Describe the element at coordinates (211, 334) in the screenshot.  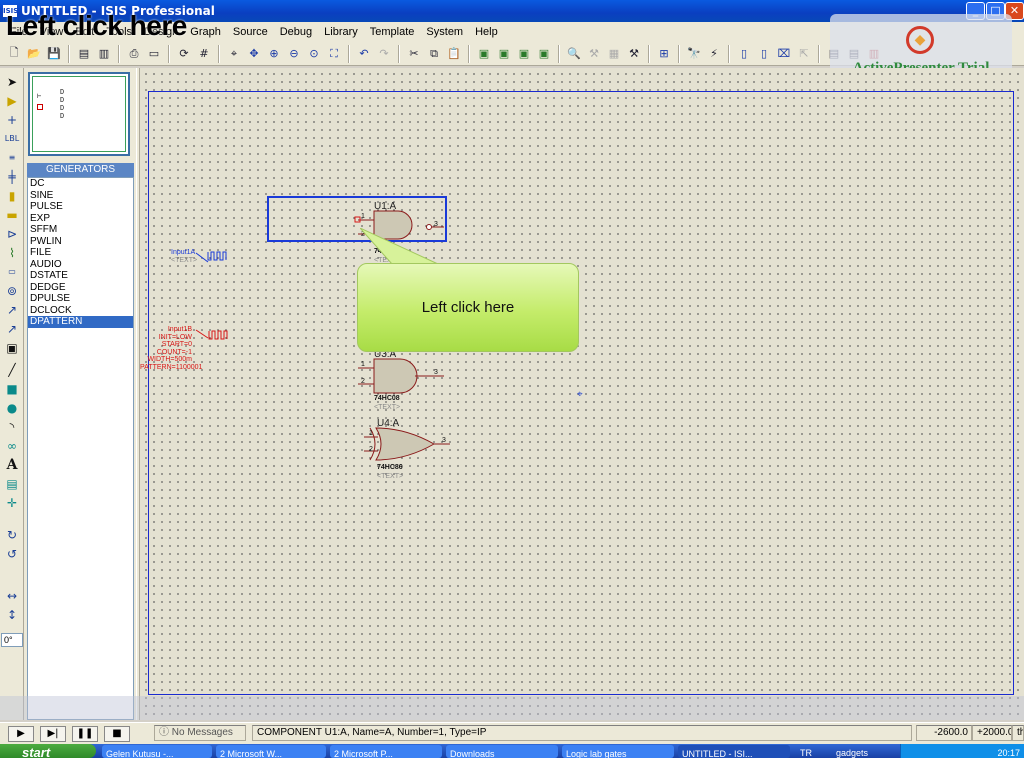
I see `generator-input1b-symbol` at that location.